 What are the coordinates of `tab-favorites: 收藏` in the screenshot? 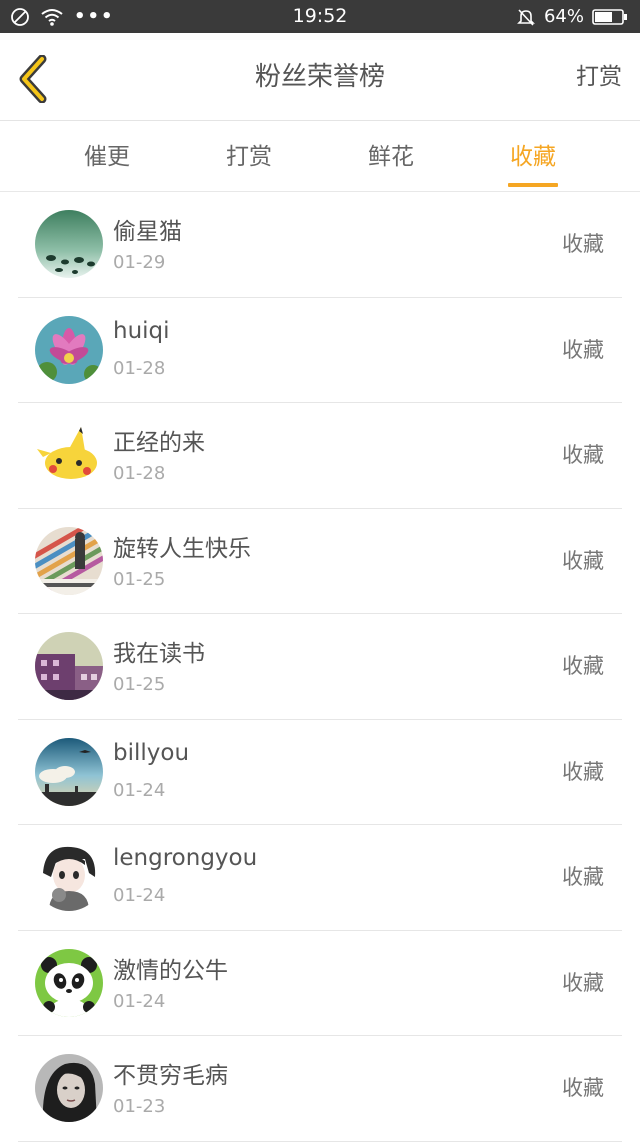 It's located at (533, 157).